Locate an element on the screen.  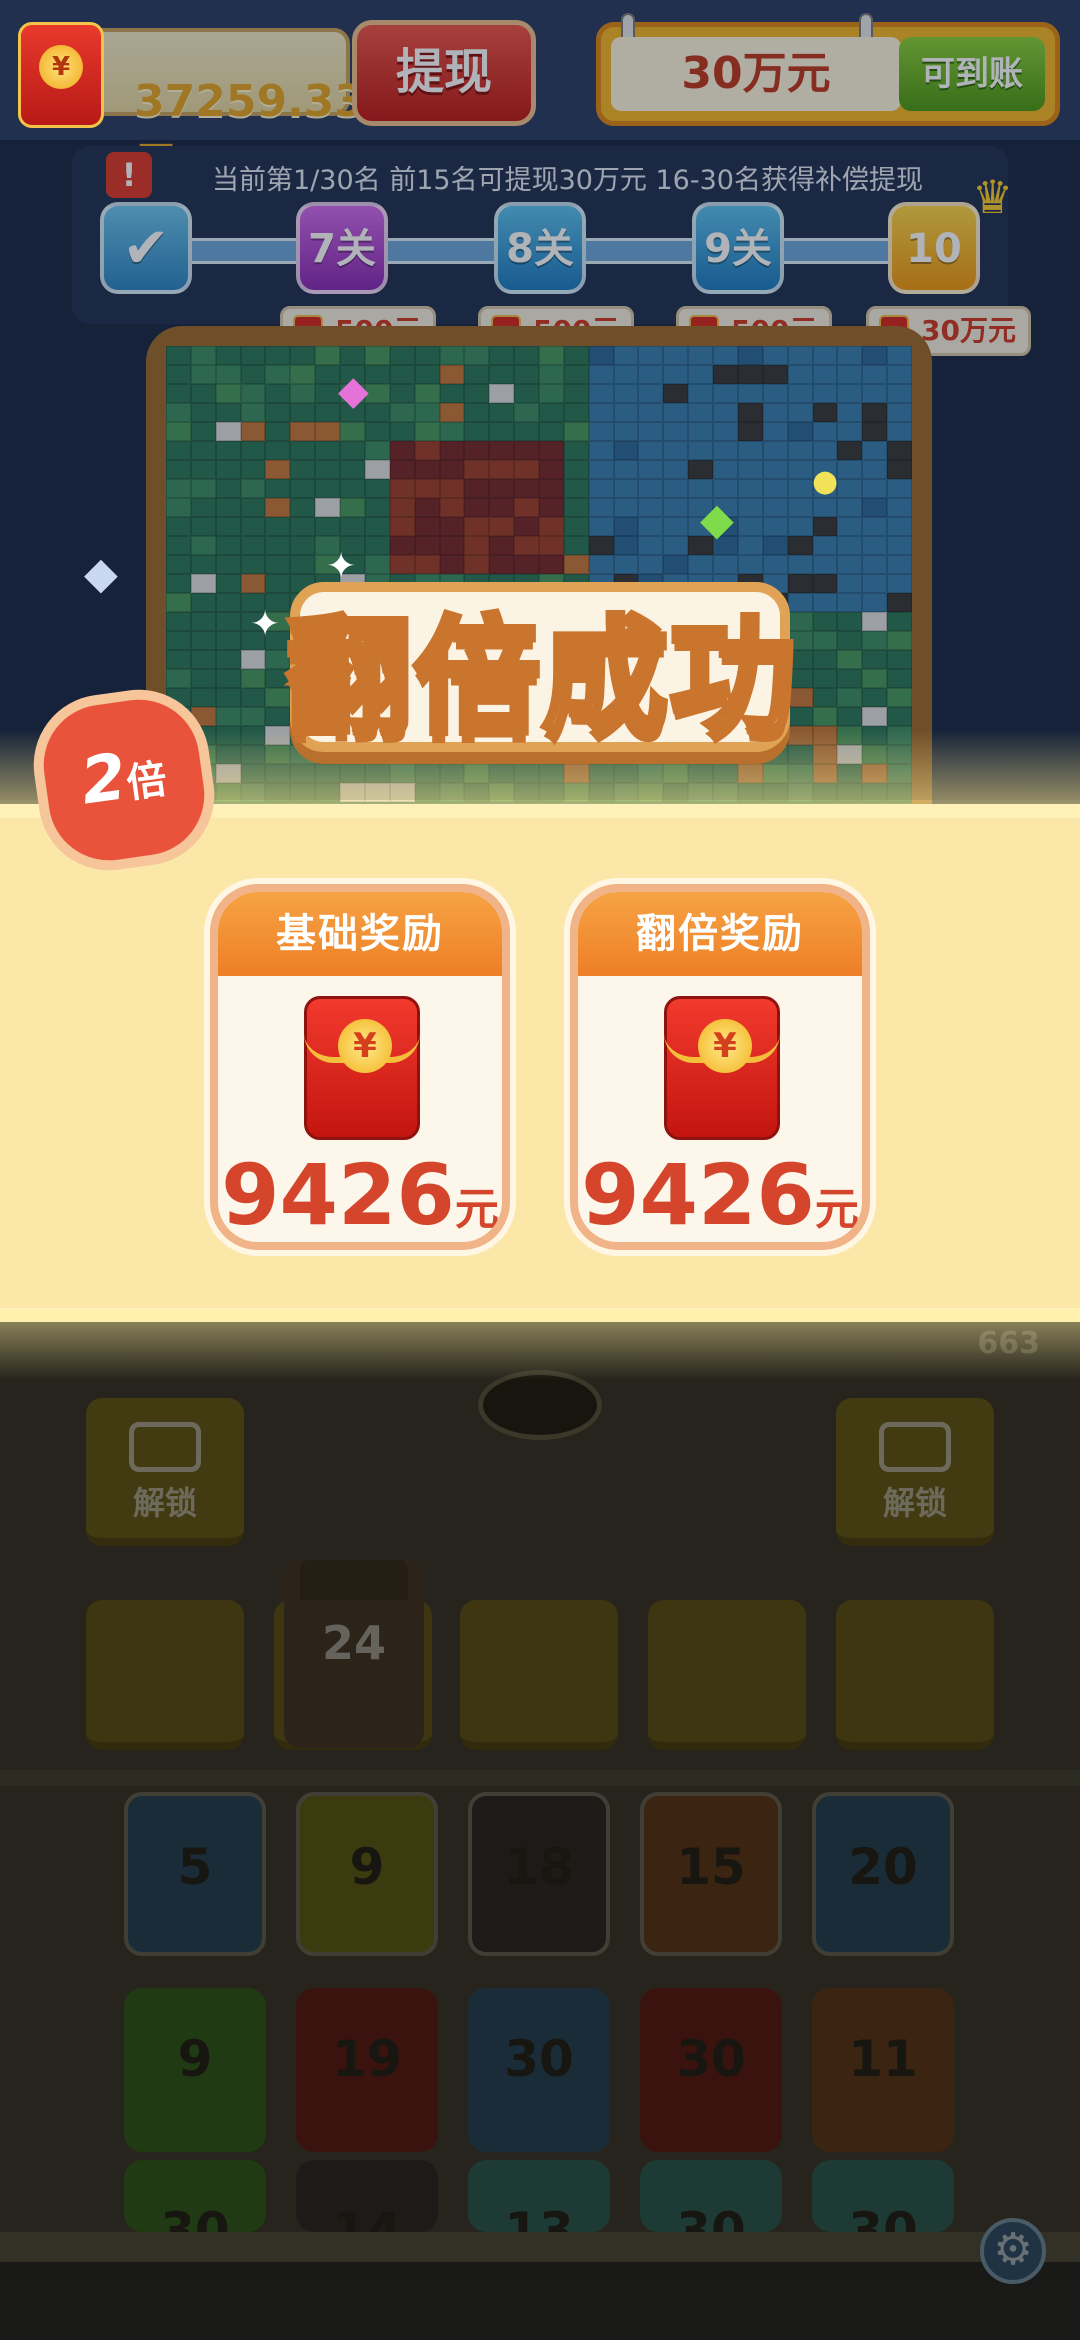
multiplier-unit: 倍 is located at coordinates (146, 782).